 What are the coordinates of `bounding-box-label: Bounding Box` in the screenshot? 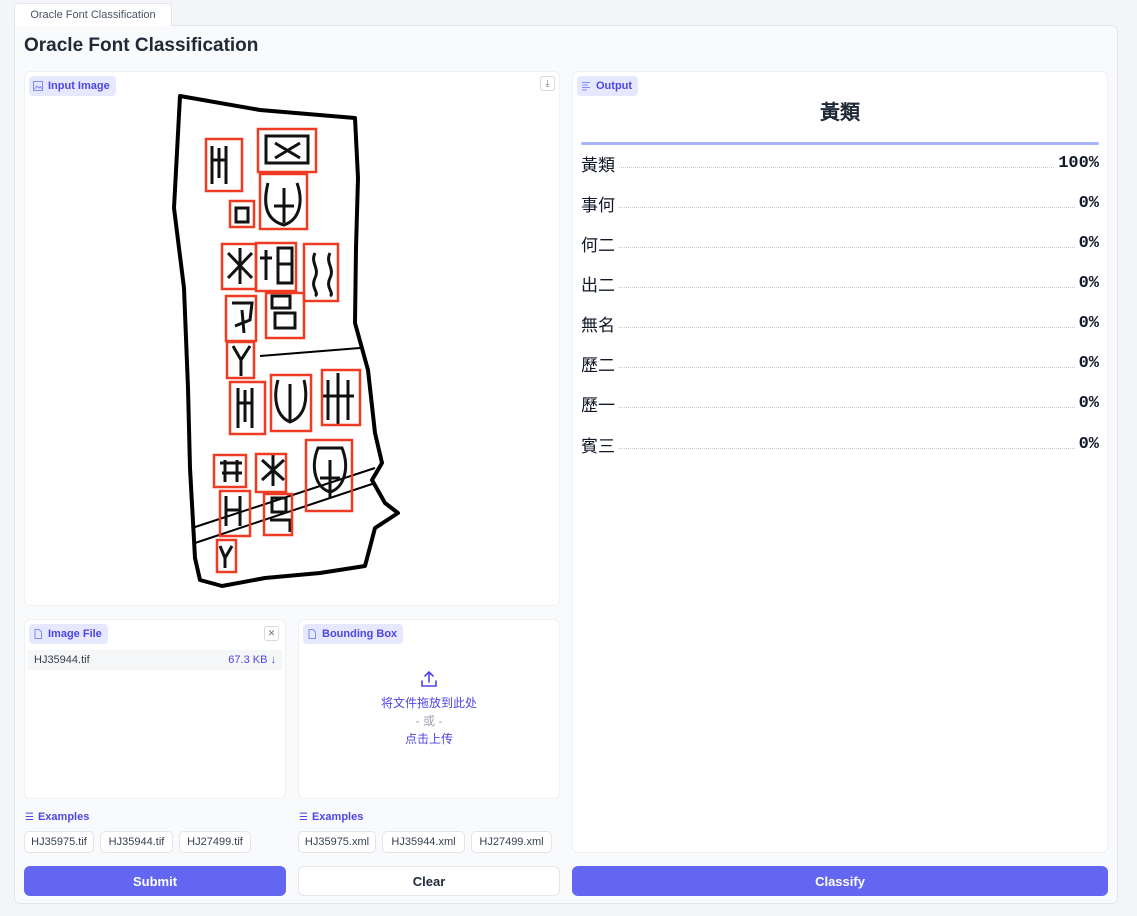 It's located at (353, 634).